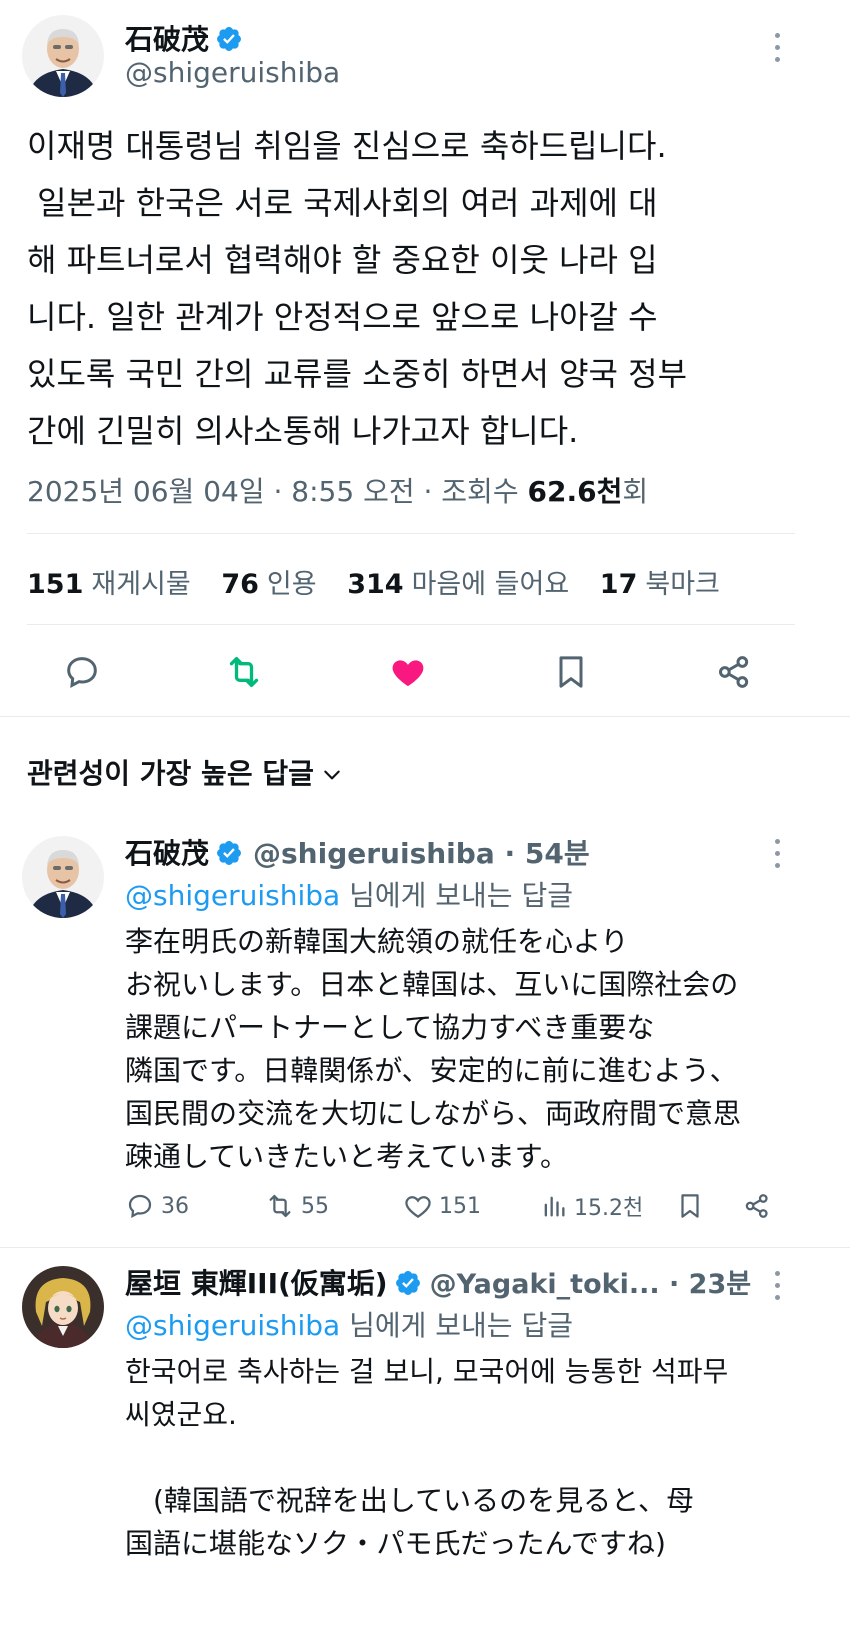 The image size is (850, 1635). I want to click on comment-count: 36, so click(175, 1206).